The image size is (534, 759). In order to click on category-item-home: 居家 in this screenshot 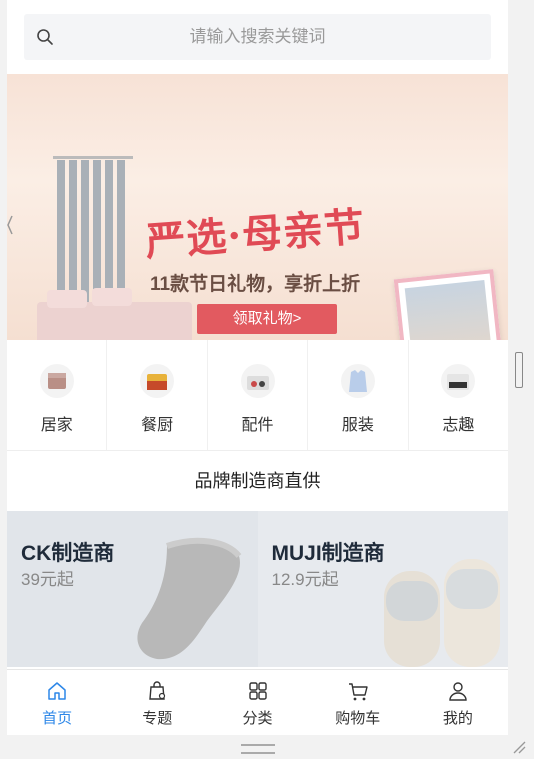, I will do `click(57, 395)`.